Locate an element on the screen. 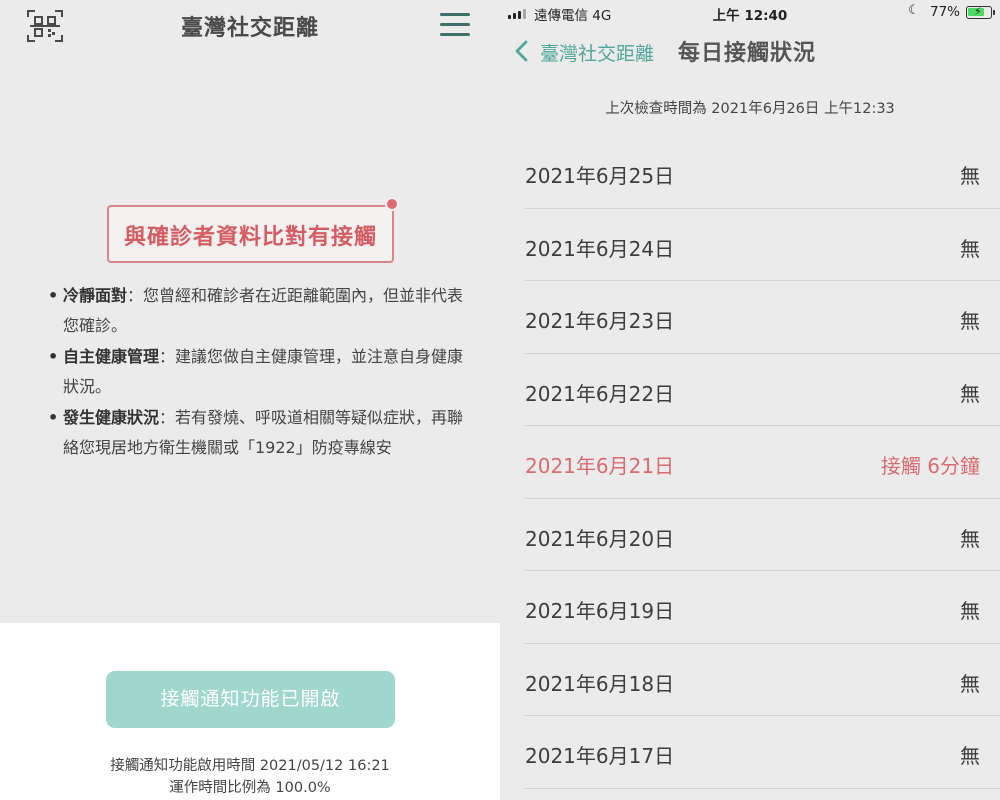 The image size is (1000, 800). tip-title: 發生健康狀況 is located at coordinates (111, 417).